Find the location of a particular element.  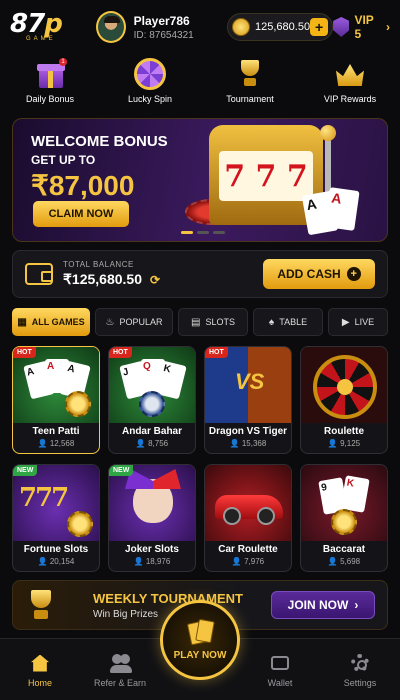

quick-label: VIP Rewards is located at coordinates (350, 99).